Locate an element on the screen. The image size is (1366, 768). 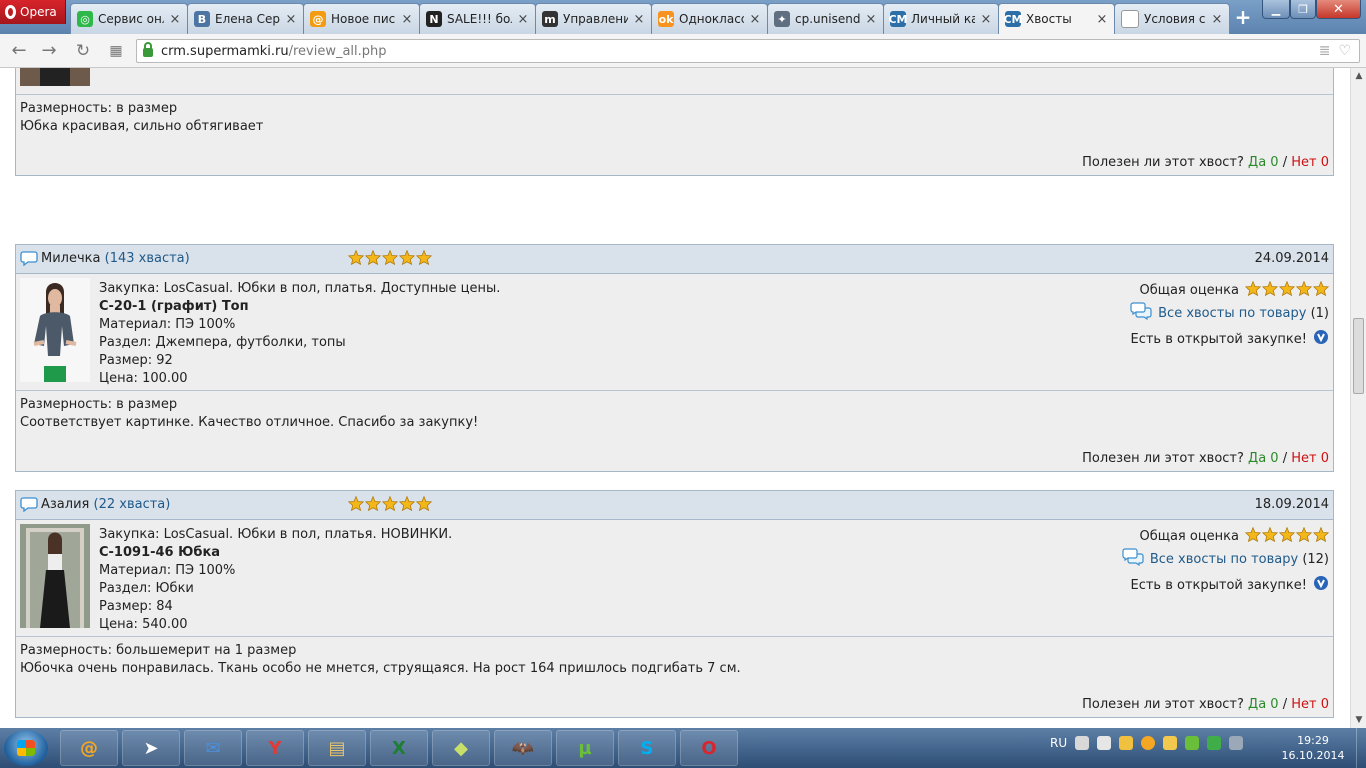
browser-tab: ◎ Сервис онлайн × is located at coordinates (129, 18).